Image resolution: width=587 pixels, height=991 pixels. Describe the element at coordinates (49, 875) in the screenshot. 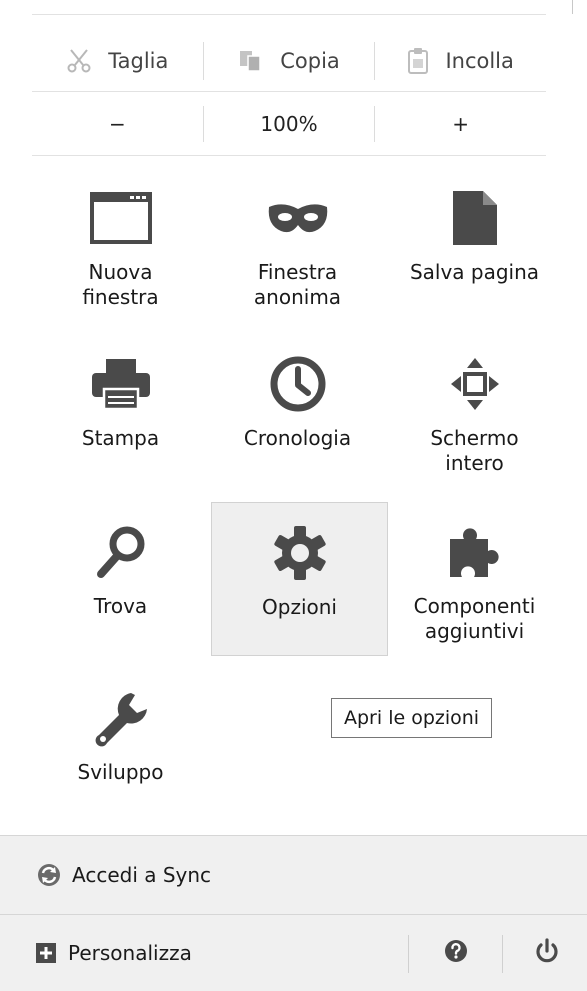

I see `sync-icon` at that location.